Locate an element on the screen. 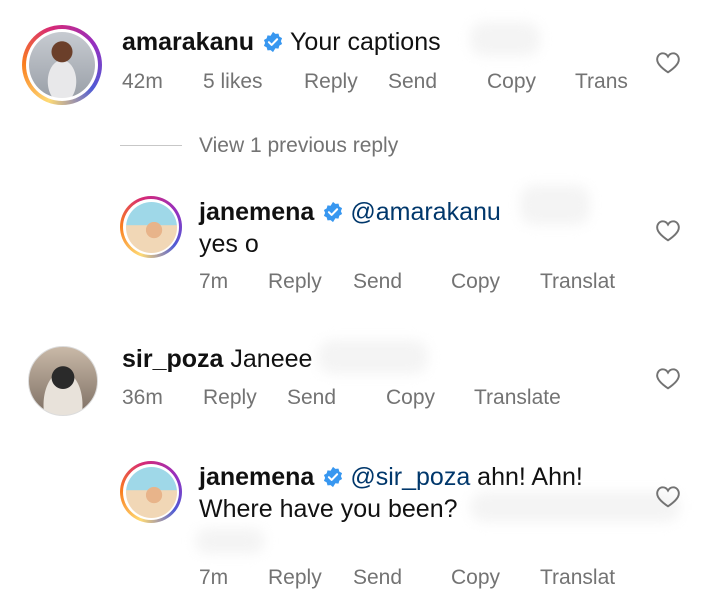  comment-text: ahn! Ahn! is located at coordinates (530, 477).